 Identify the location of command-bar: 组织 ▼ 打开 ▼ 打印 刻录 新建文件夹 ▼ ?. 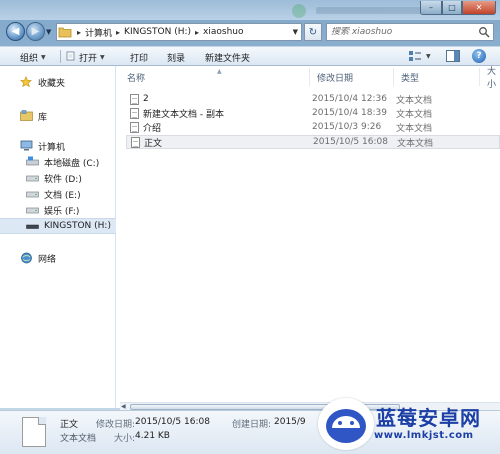
(250, 56).